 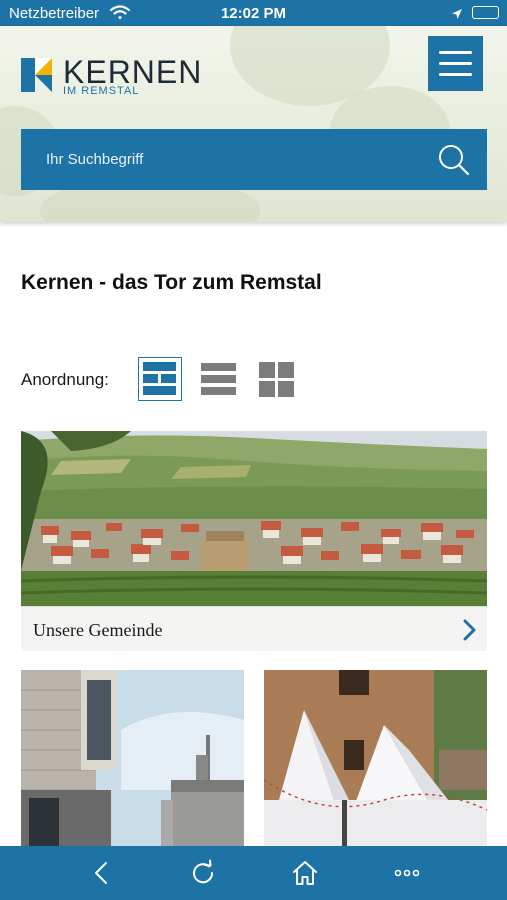 What do you see at coordinates (94, 159) in the screenshot?
I see `search-input: Ihr Suchbegriff` at bounding box center [94, 159].